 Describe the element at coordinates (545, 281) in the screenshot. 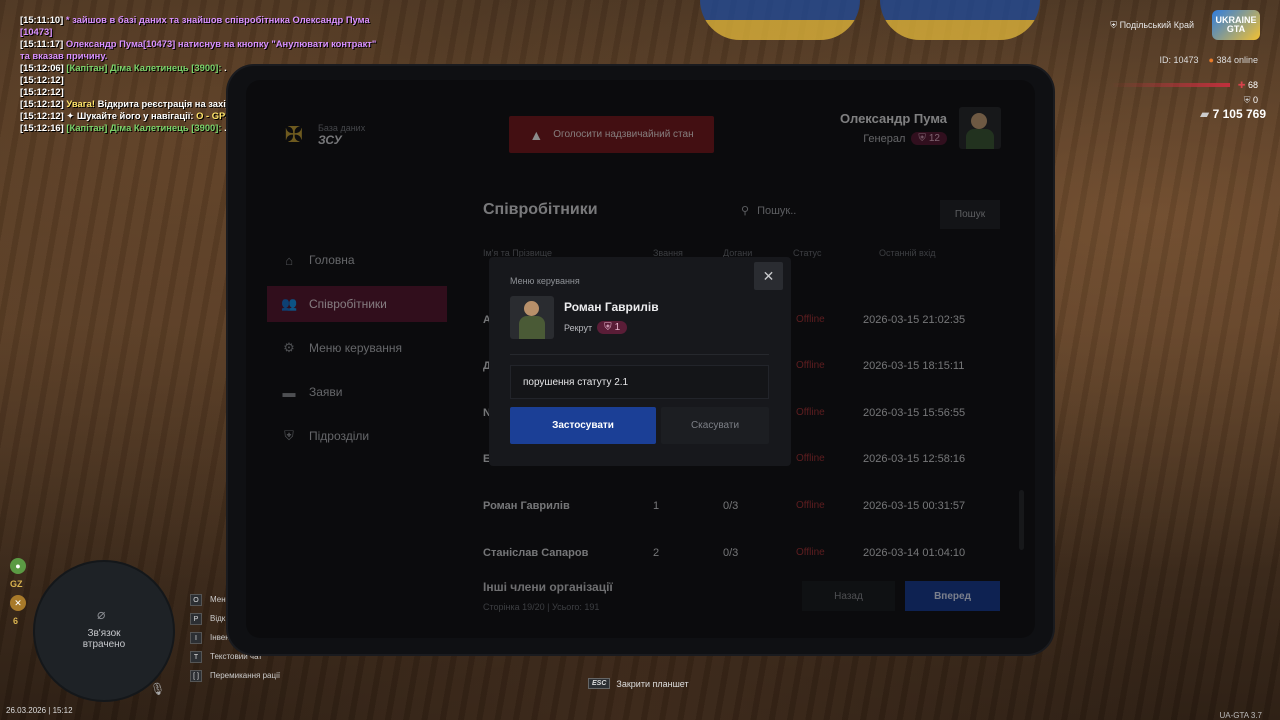

I see `modal-title: Меню керування` at that location.